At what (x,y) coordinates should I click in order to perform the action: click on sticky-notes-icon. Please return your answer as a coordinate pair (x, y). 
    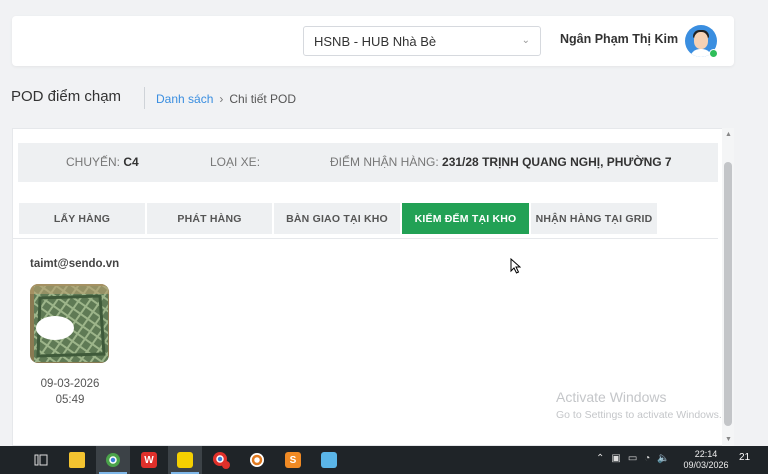
    Looking at the image, I should click on (185, 460).